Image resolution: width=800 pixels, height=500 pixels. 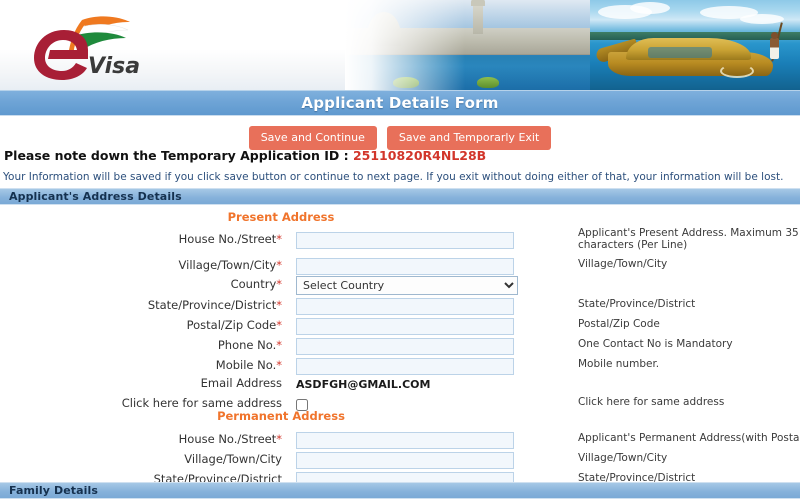 What do you see at coordinates (230, 239) in the screenshot?
I see `label-present-house-street: House No./Street*` at bounding box center [230, 239].